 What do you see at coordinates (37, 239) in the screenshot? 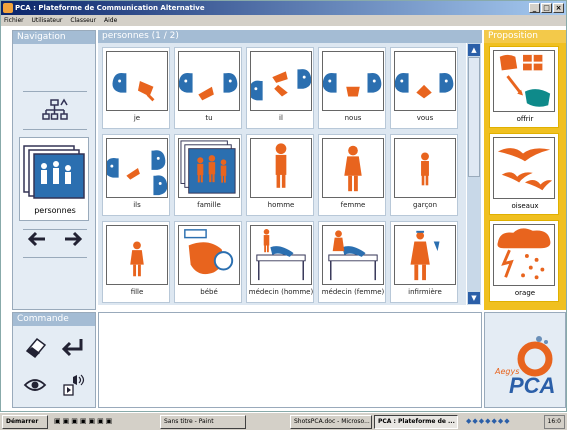
I see `previous-arrow-icon` at bounding box center [37, 239].